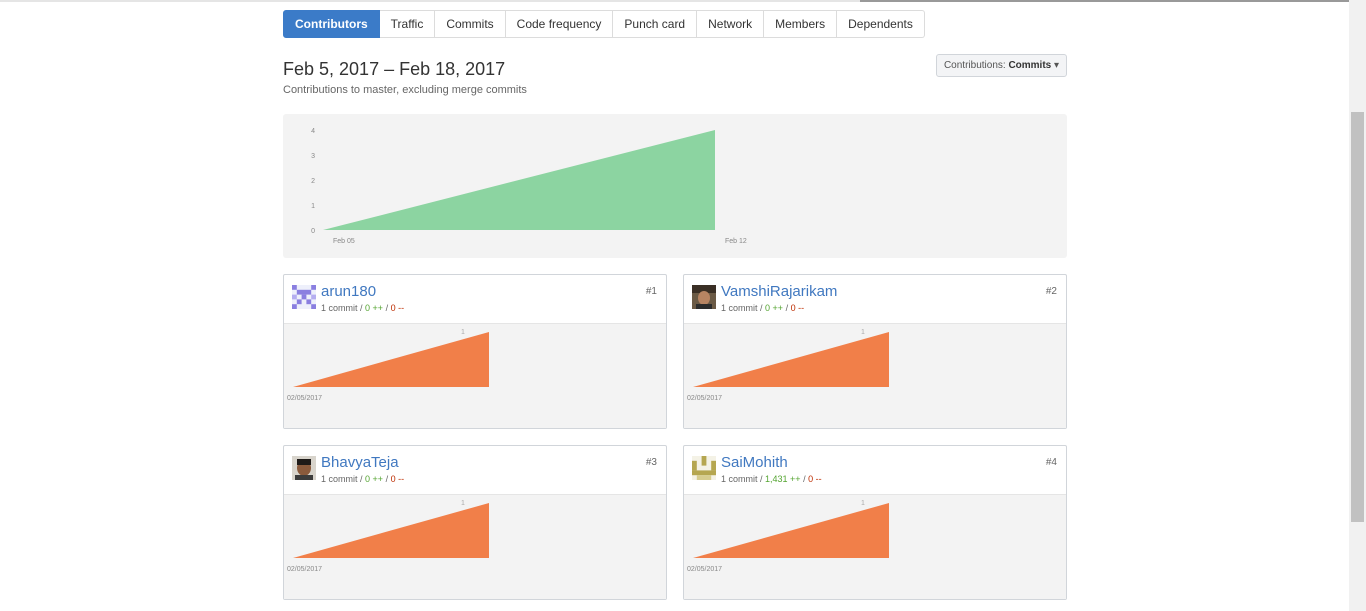  I want to click on commits-area-chart: 0 1 2 3 4 Feb 05 Feb 12, so click(675, 186).